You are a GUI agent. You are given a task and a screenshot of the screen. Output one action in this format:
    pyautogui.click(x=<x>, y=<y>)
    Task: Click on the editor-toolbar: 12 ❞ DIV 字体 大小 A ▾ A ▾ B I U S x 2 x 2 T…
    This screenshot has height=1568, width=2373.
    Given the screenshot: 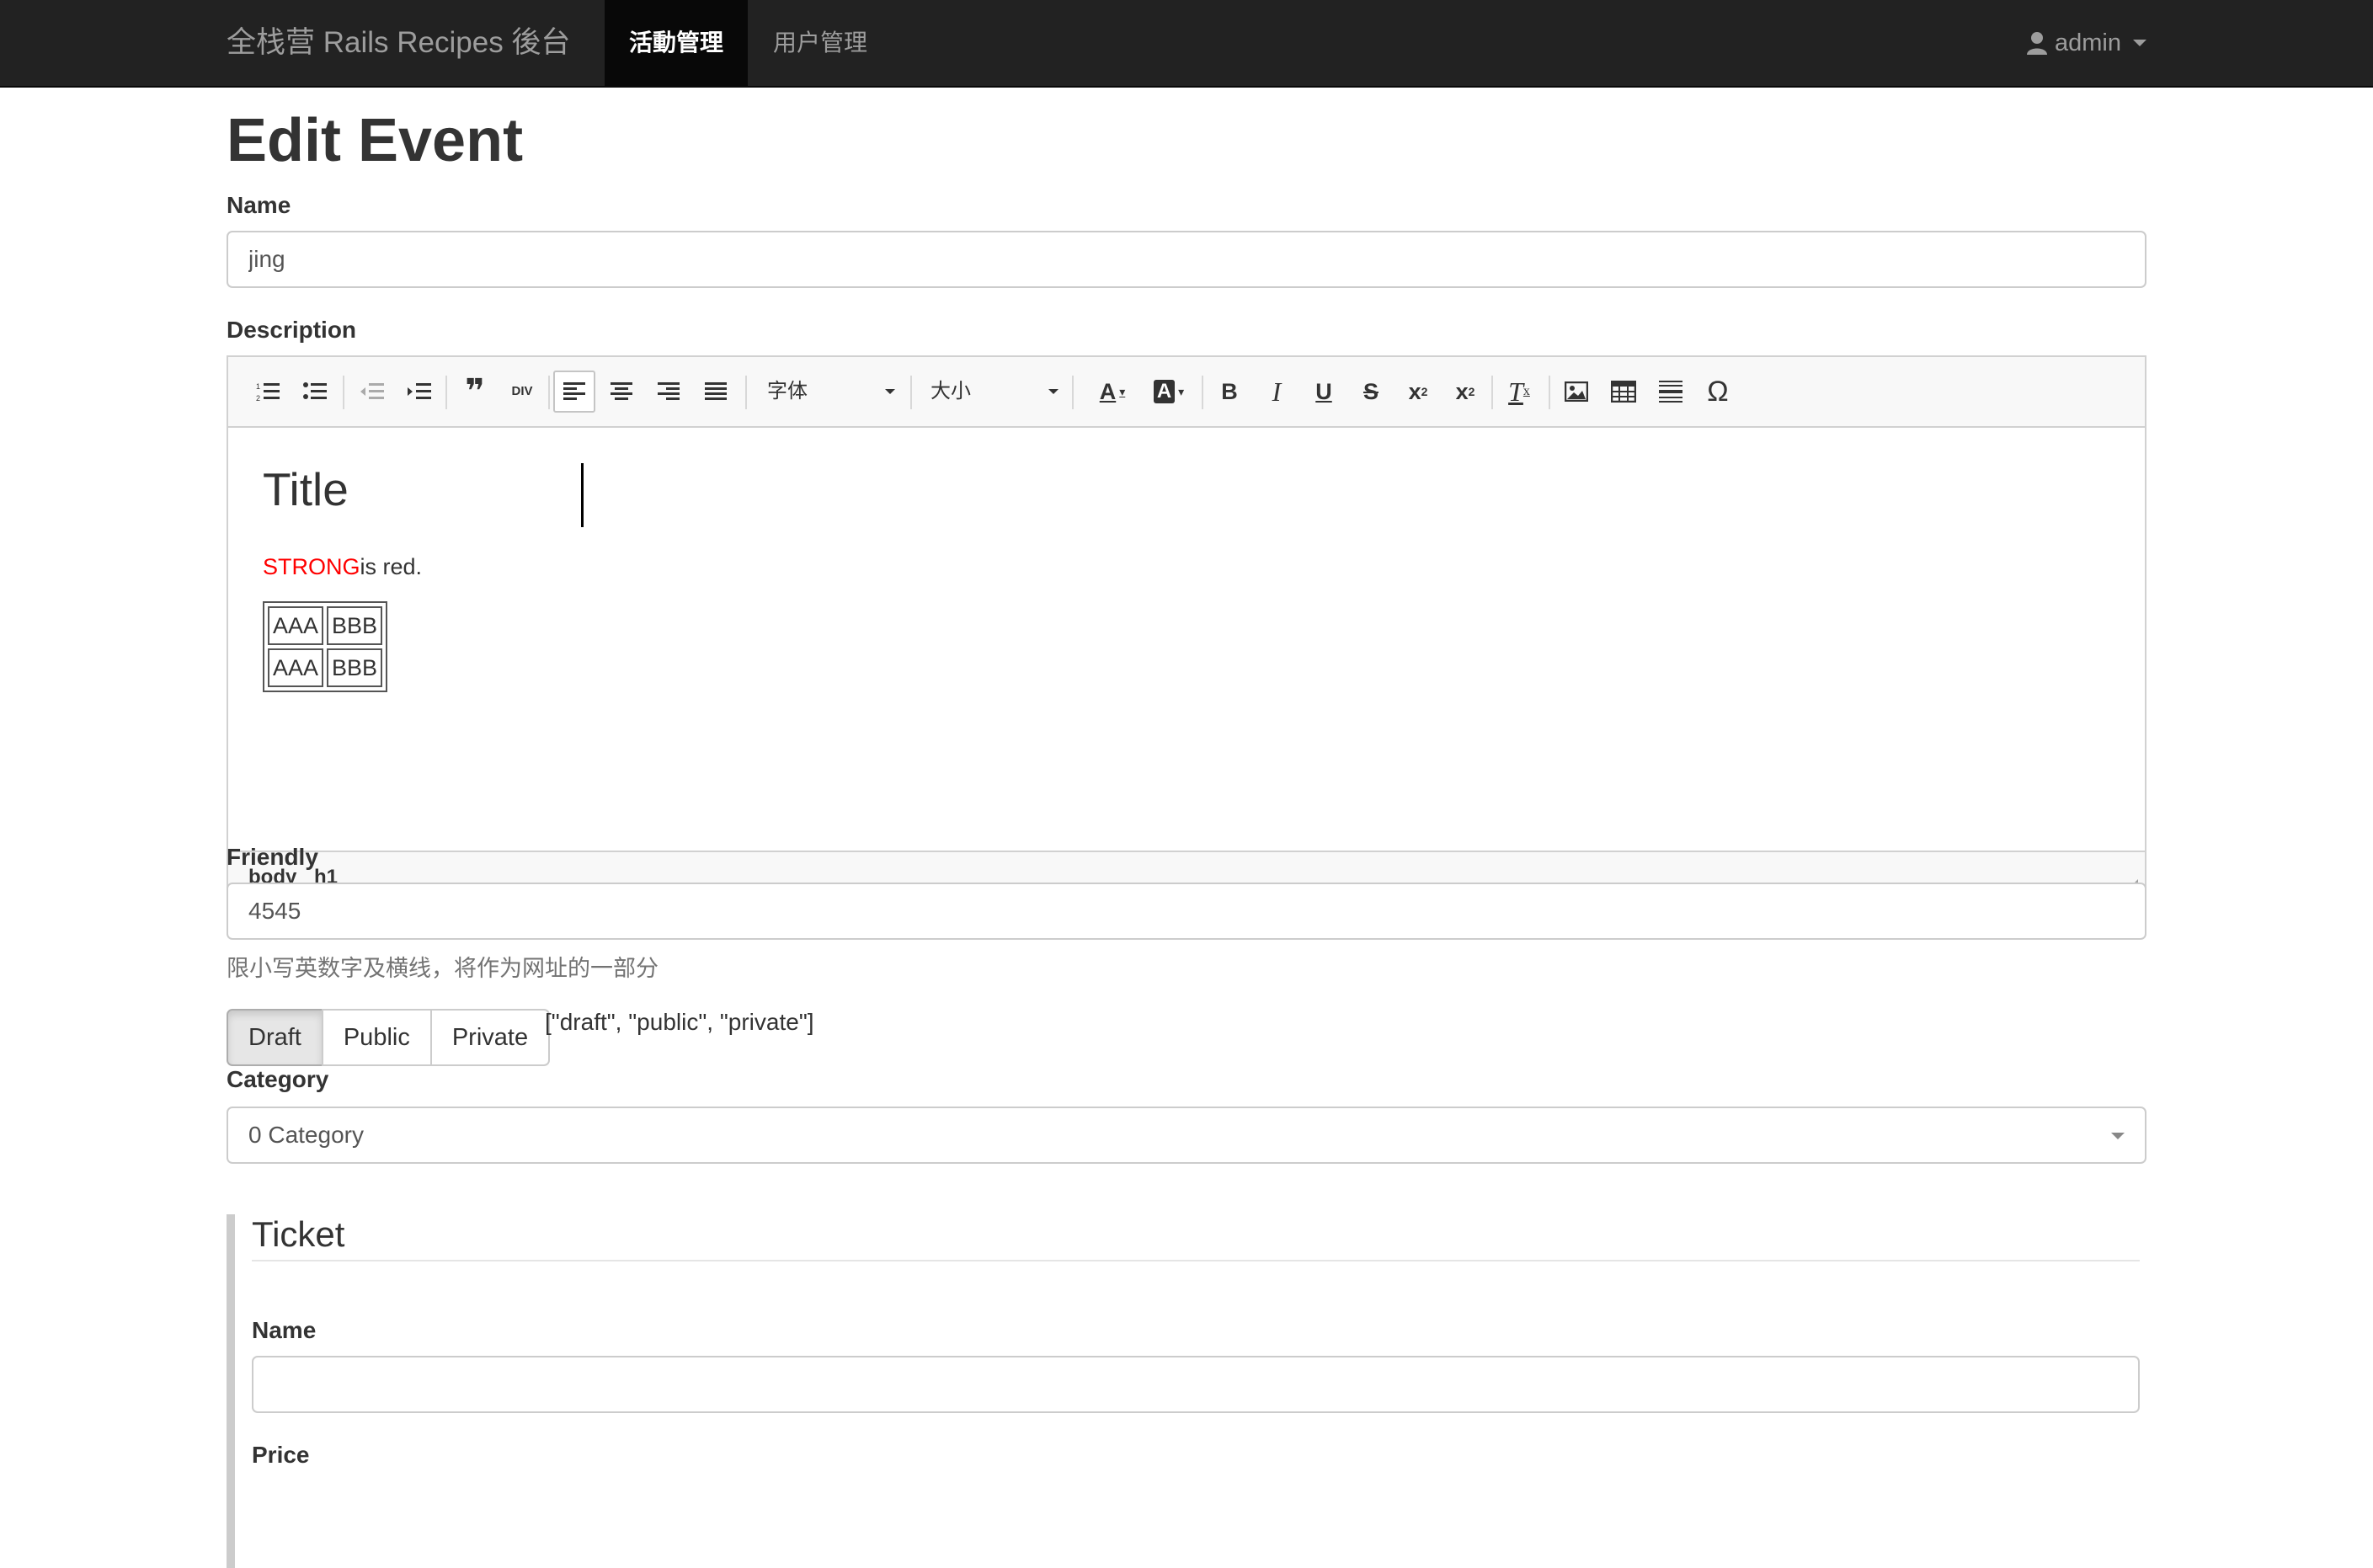 What is the action you would take?
    pyautogui.click(x=1186, y=392)
    